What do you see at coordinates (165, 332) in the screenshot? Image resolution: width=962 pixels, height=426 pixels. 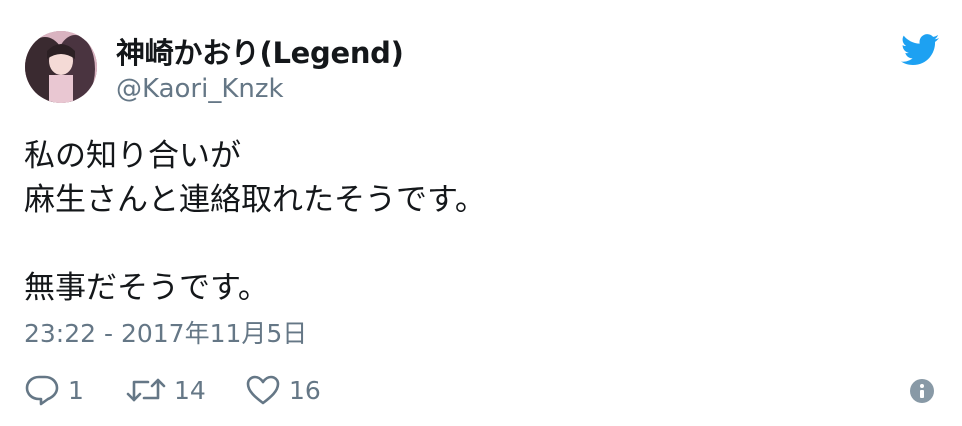 I see `tweet-timestamp: 23:22 - 2017年11月5日` at bounding box center [165, 332].